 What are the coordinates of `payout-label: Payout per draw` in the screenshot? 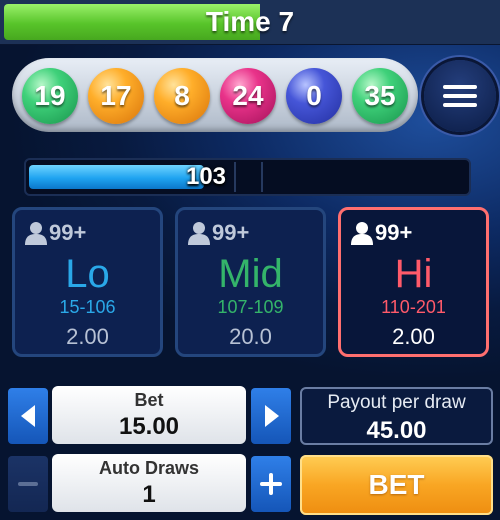 It's located at (396, 402).